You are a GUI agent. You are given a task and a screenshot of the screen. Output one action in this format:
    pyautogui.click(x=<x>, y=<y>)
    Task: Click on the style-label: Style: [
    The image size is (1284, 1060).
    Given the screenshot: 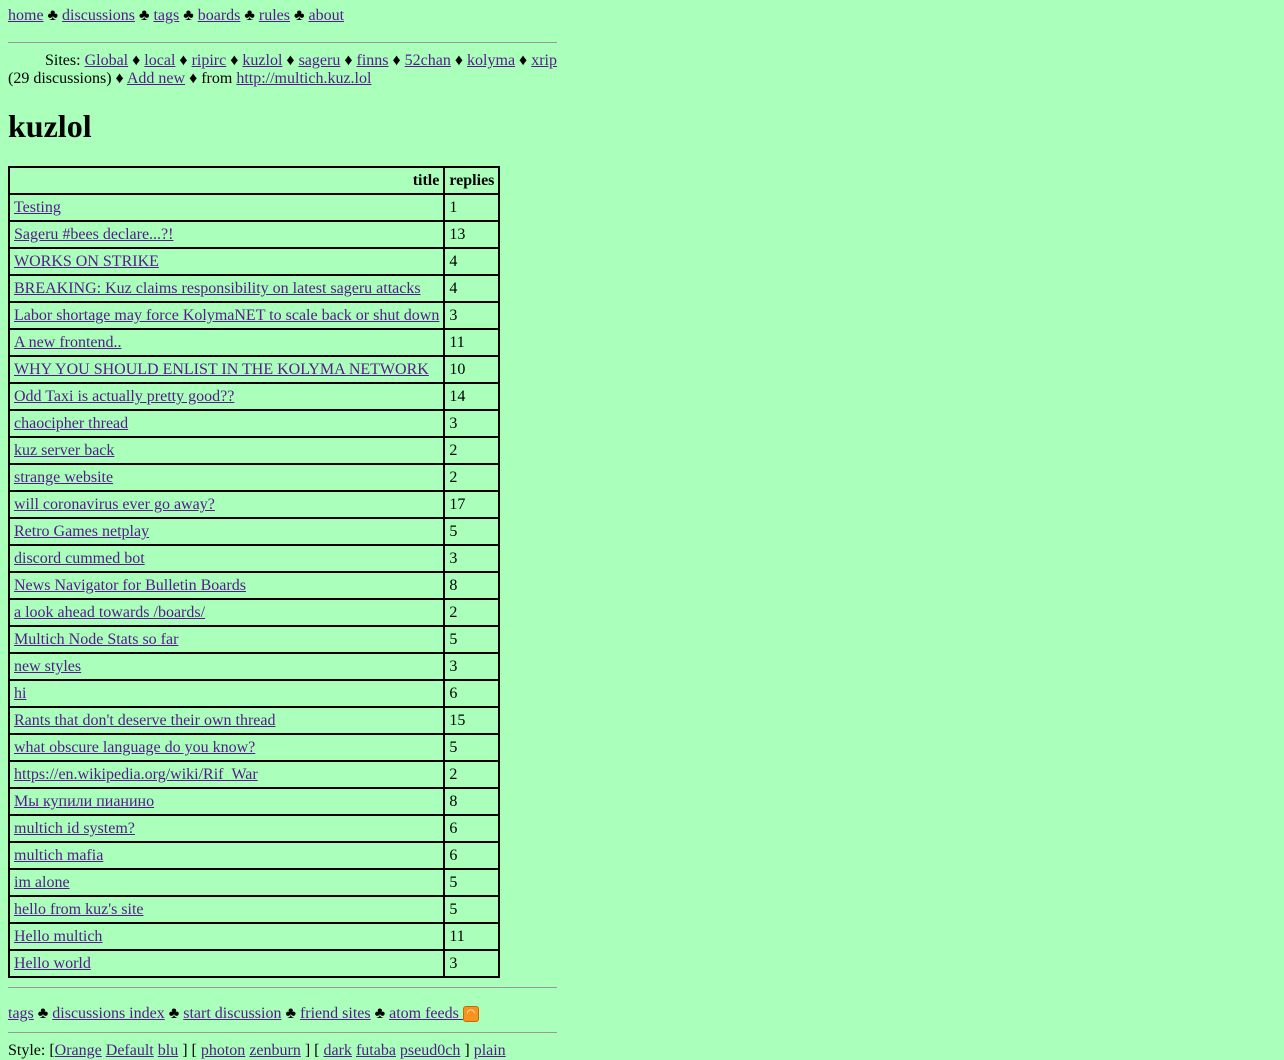 What is the action you would take?
    pyautogui.click(x=31, y=1050)
    